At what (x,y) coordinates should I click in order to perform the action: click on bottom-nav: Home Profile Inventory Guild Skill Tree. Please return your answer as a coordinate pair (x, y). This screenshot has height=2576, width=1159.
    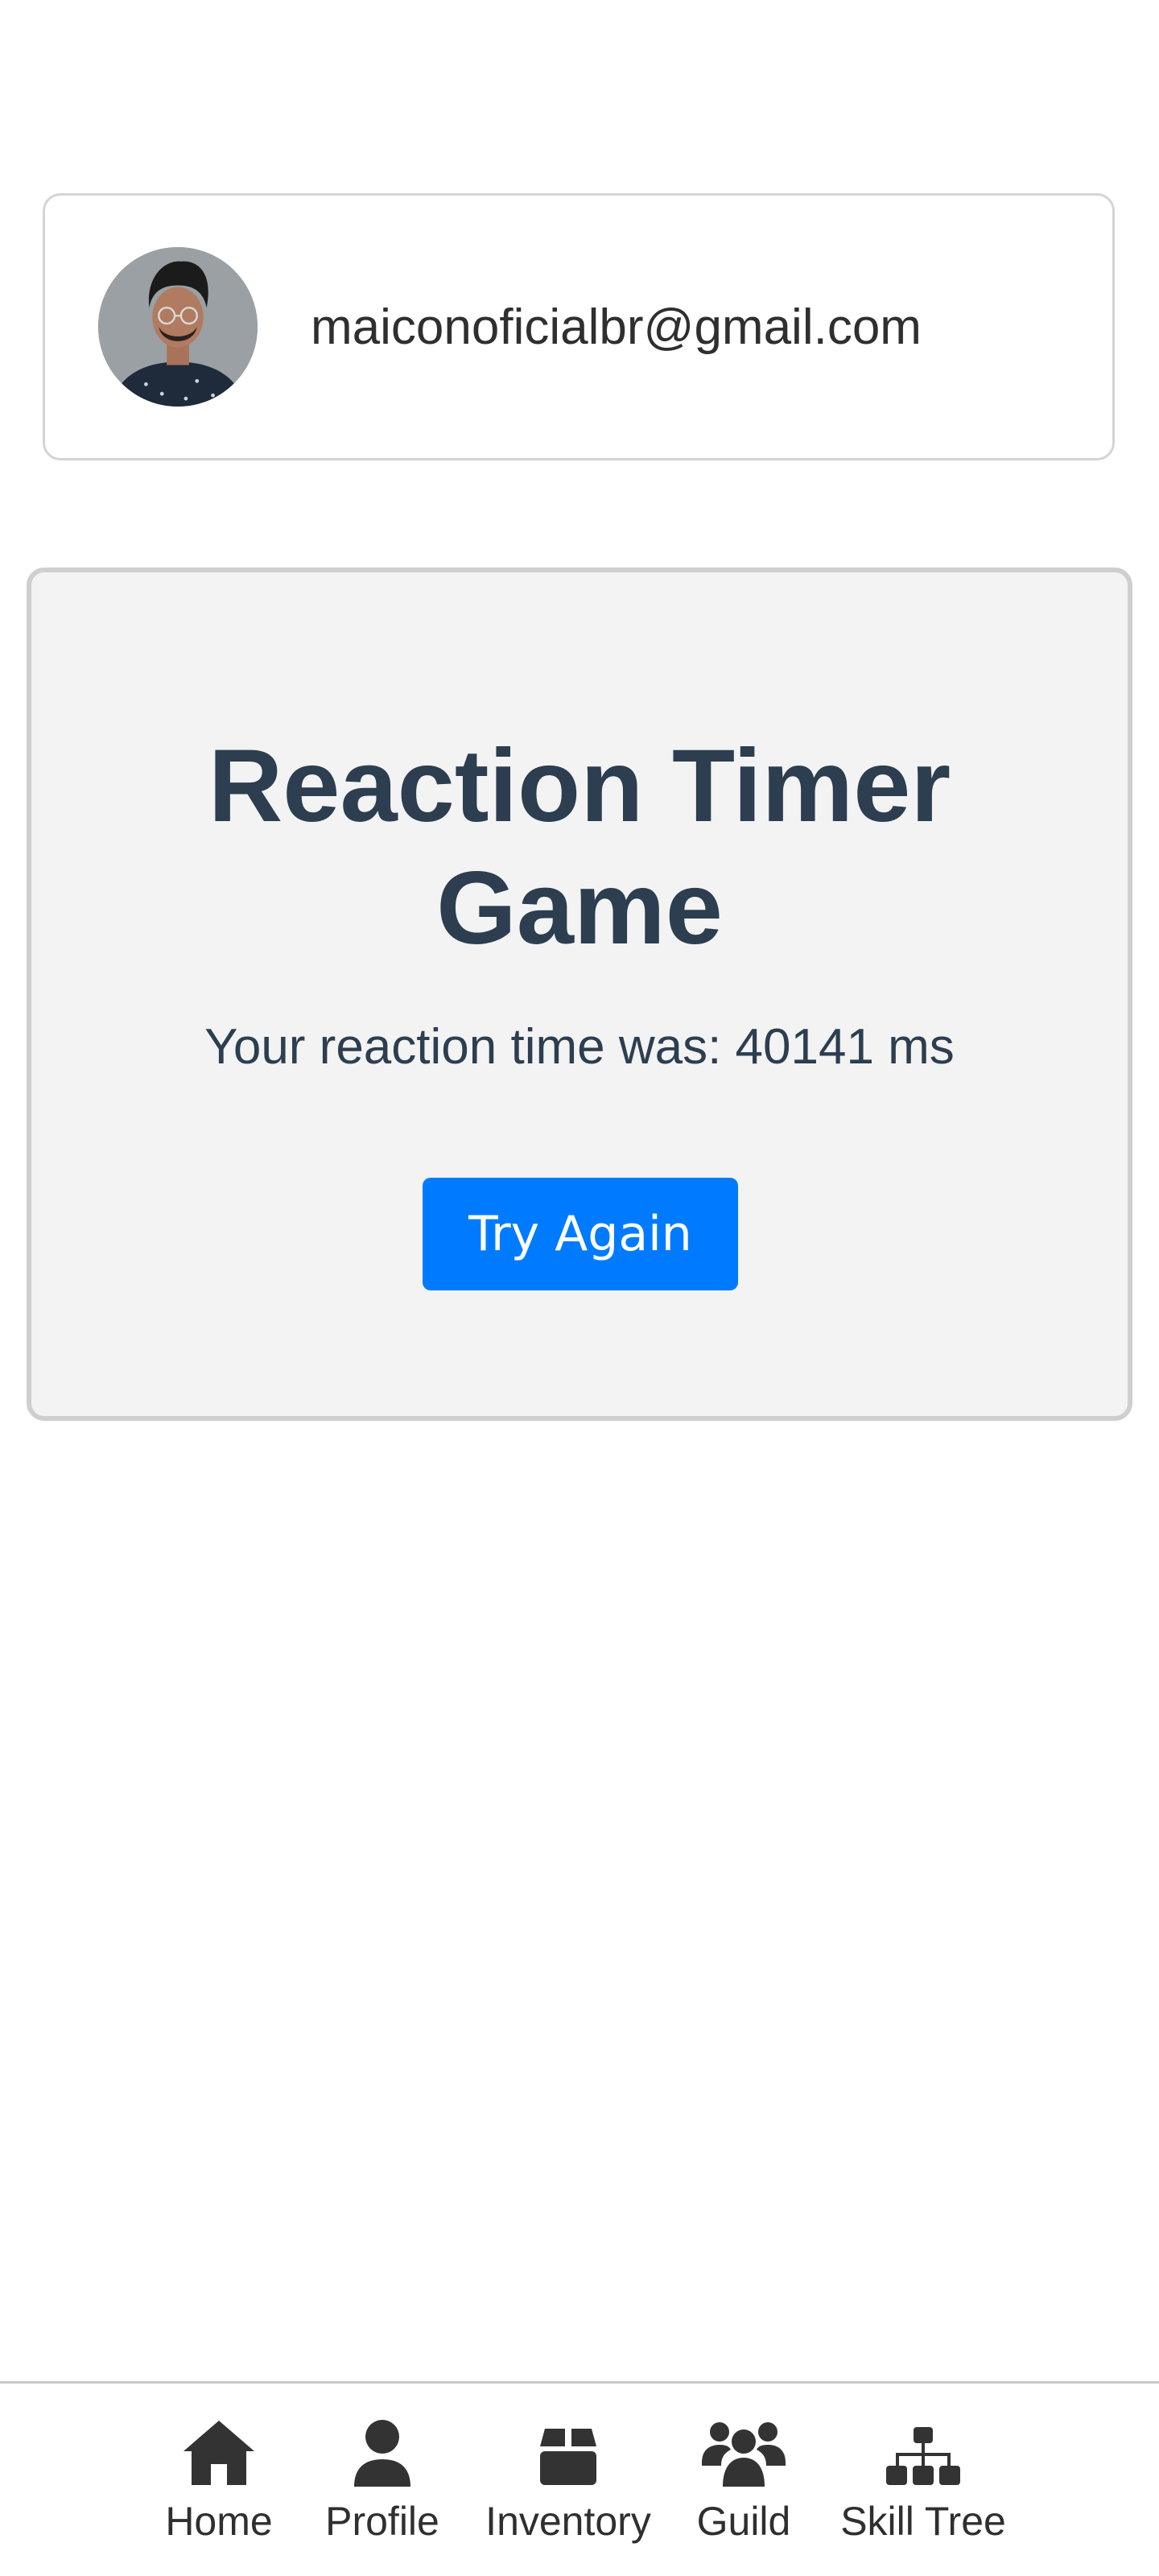
    Looking at the image, I should click on (579, 2478).